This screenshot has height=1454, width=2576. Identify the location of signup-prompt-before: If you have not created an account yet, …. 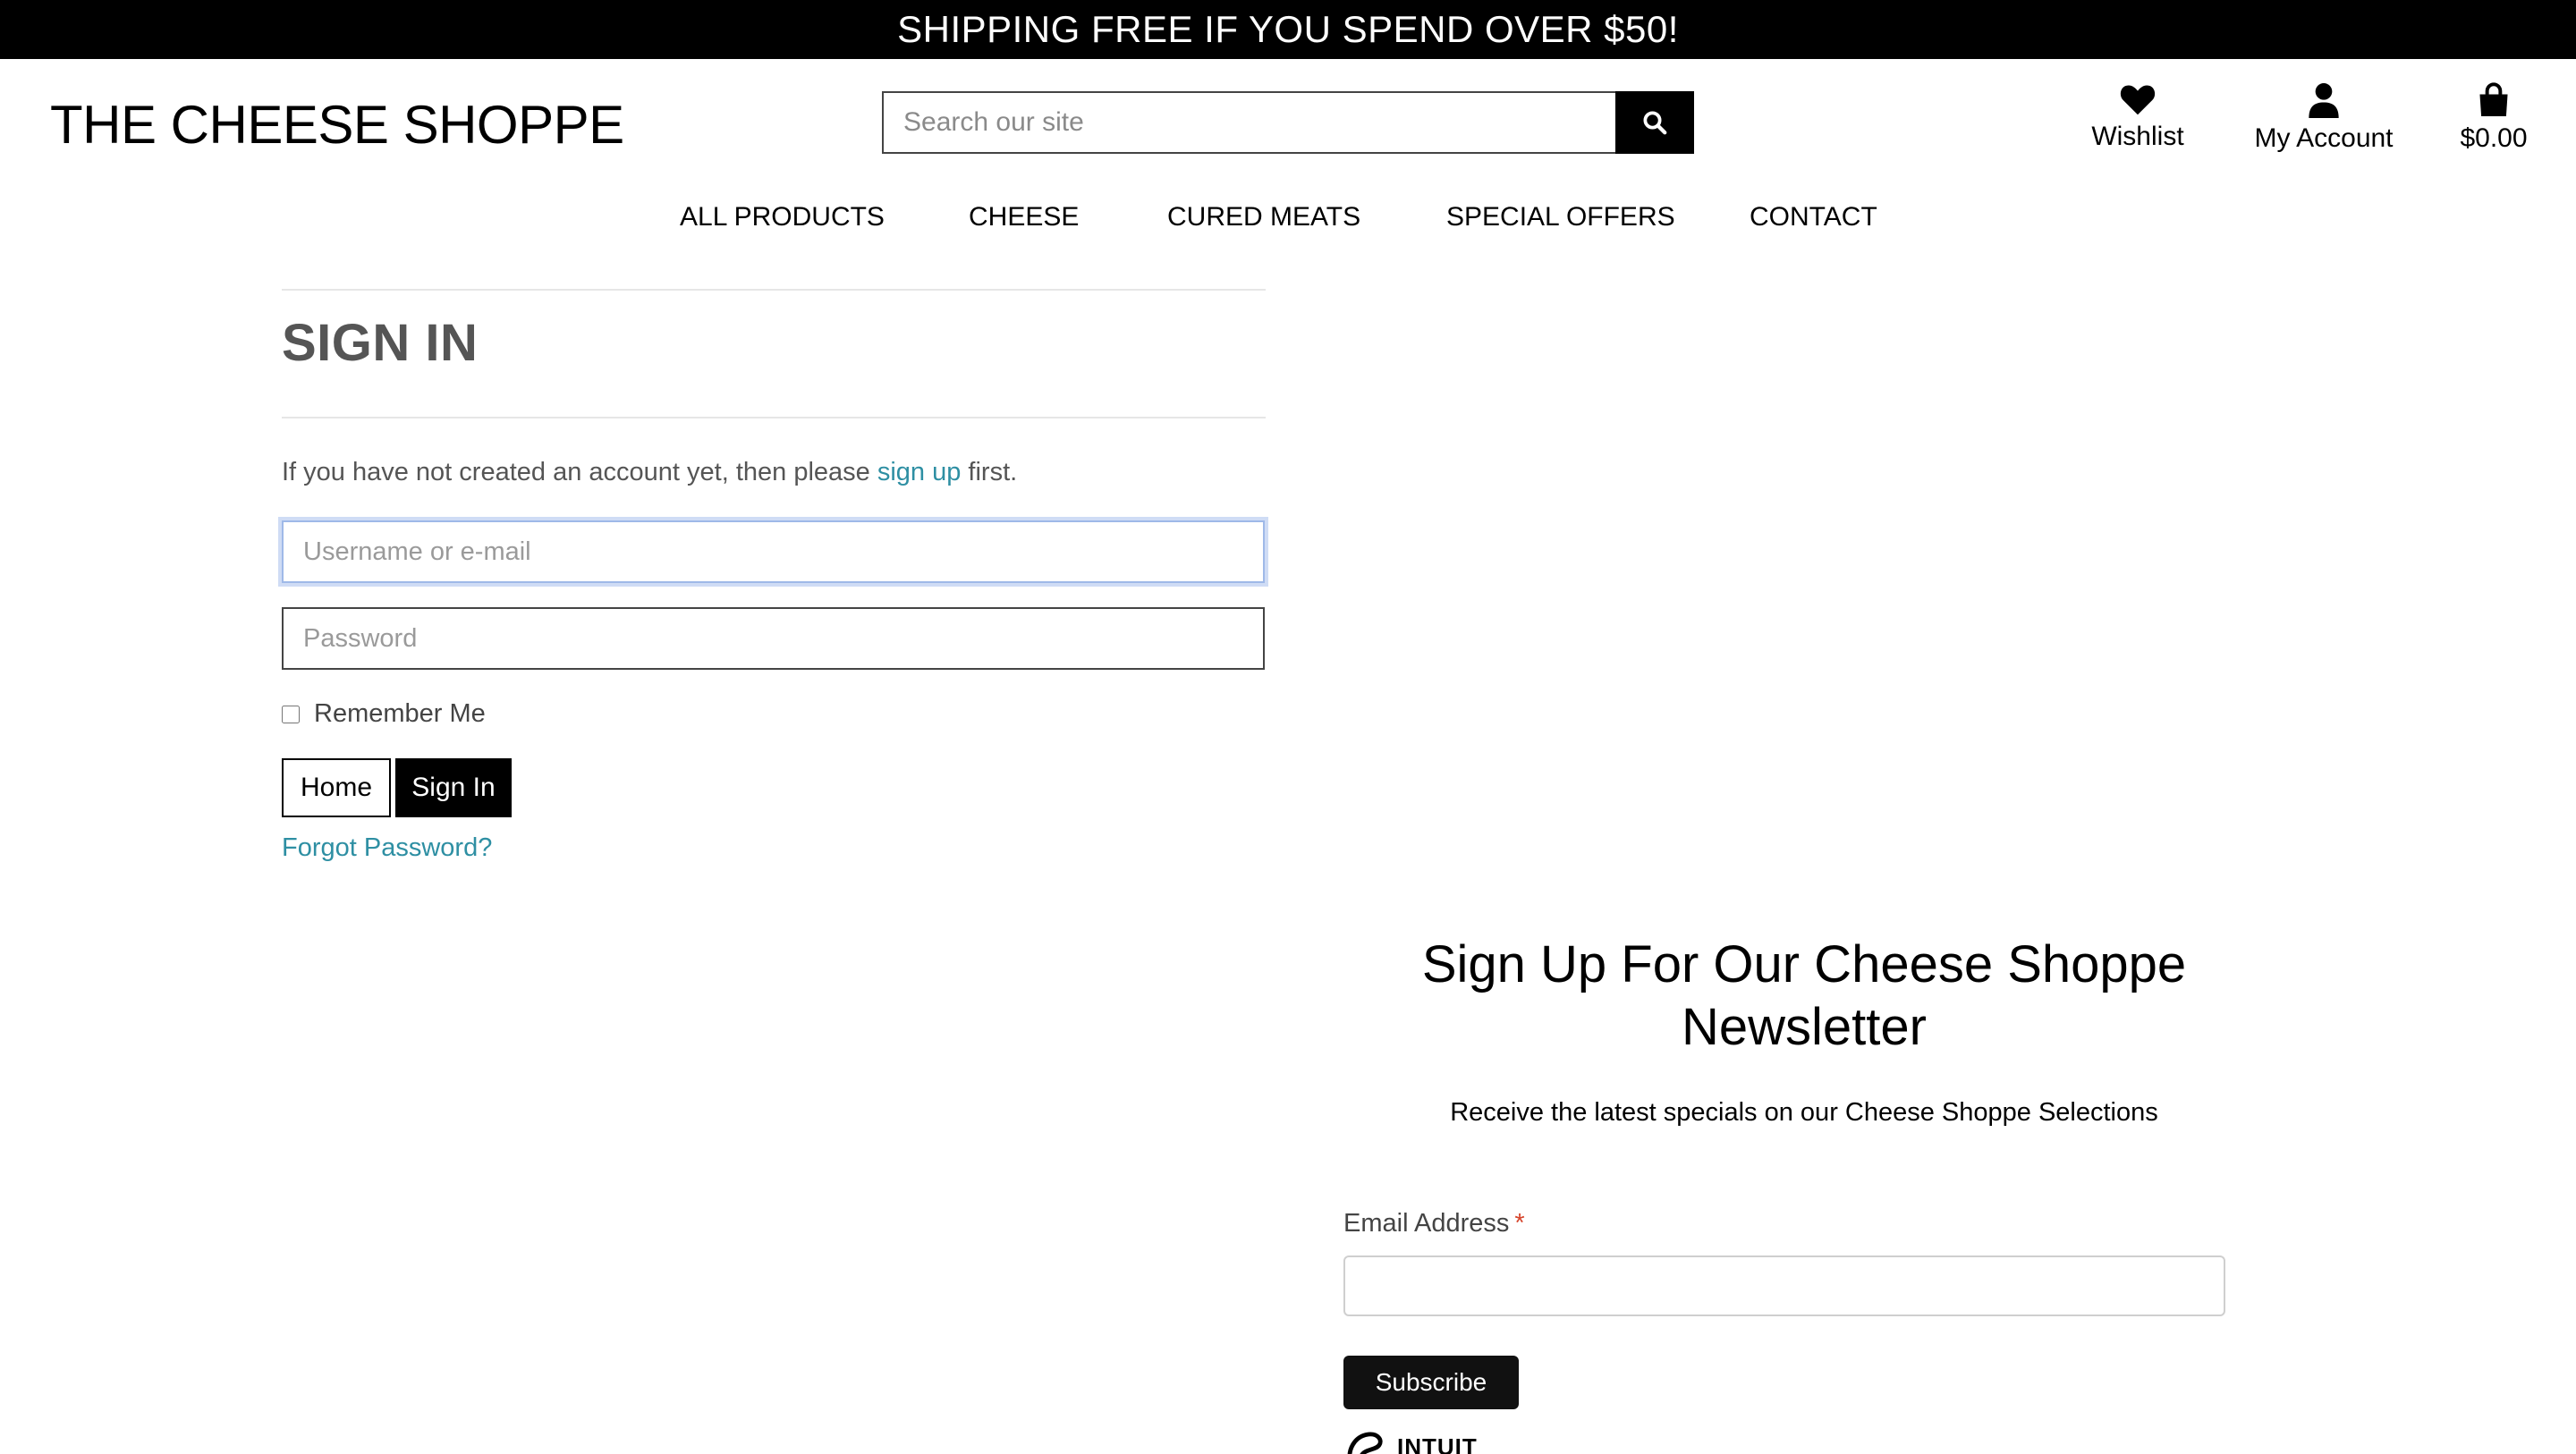
(579, 472).